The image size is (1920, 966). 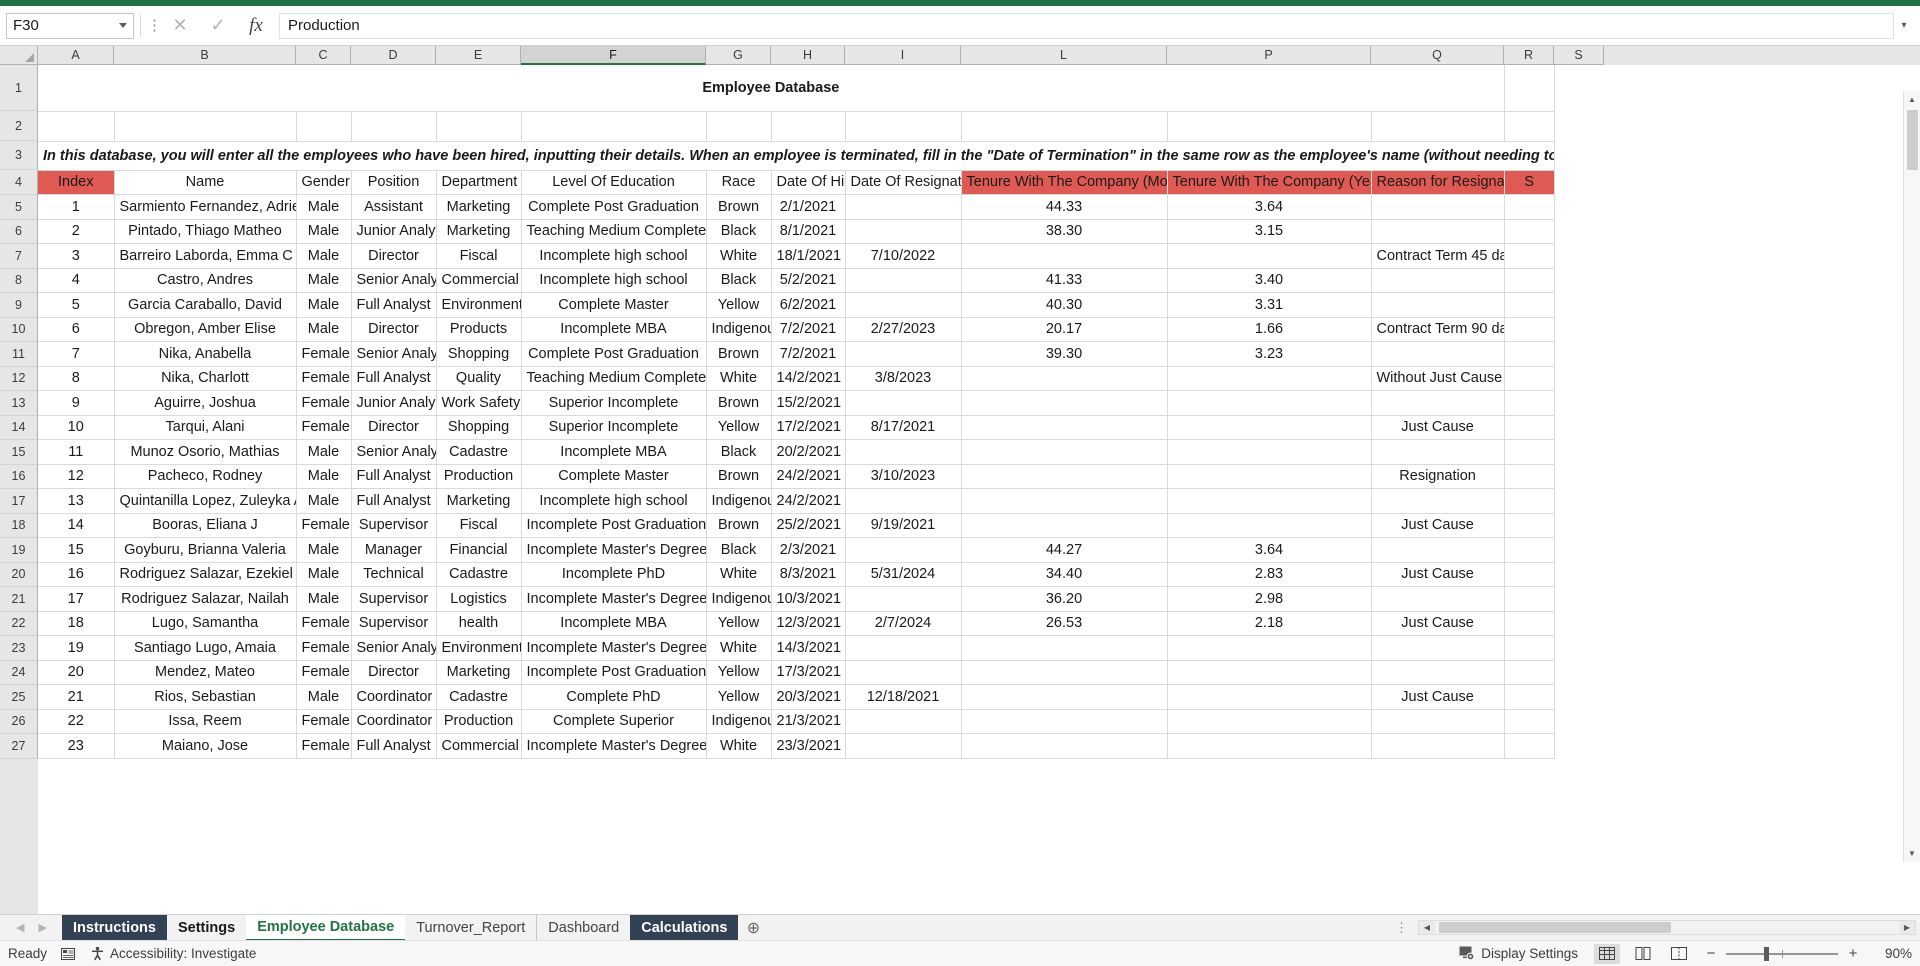 What do you see at coordinates (324, 599) in the screenshot?
I see `cell-r21-c2: Male` at bounding box center [324, 599].